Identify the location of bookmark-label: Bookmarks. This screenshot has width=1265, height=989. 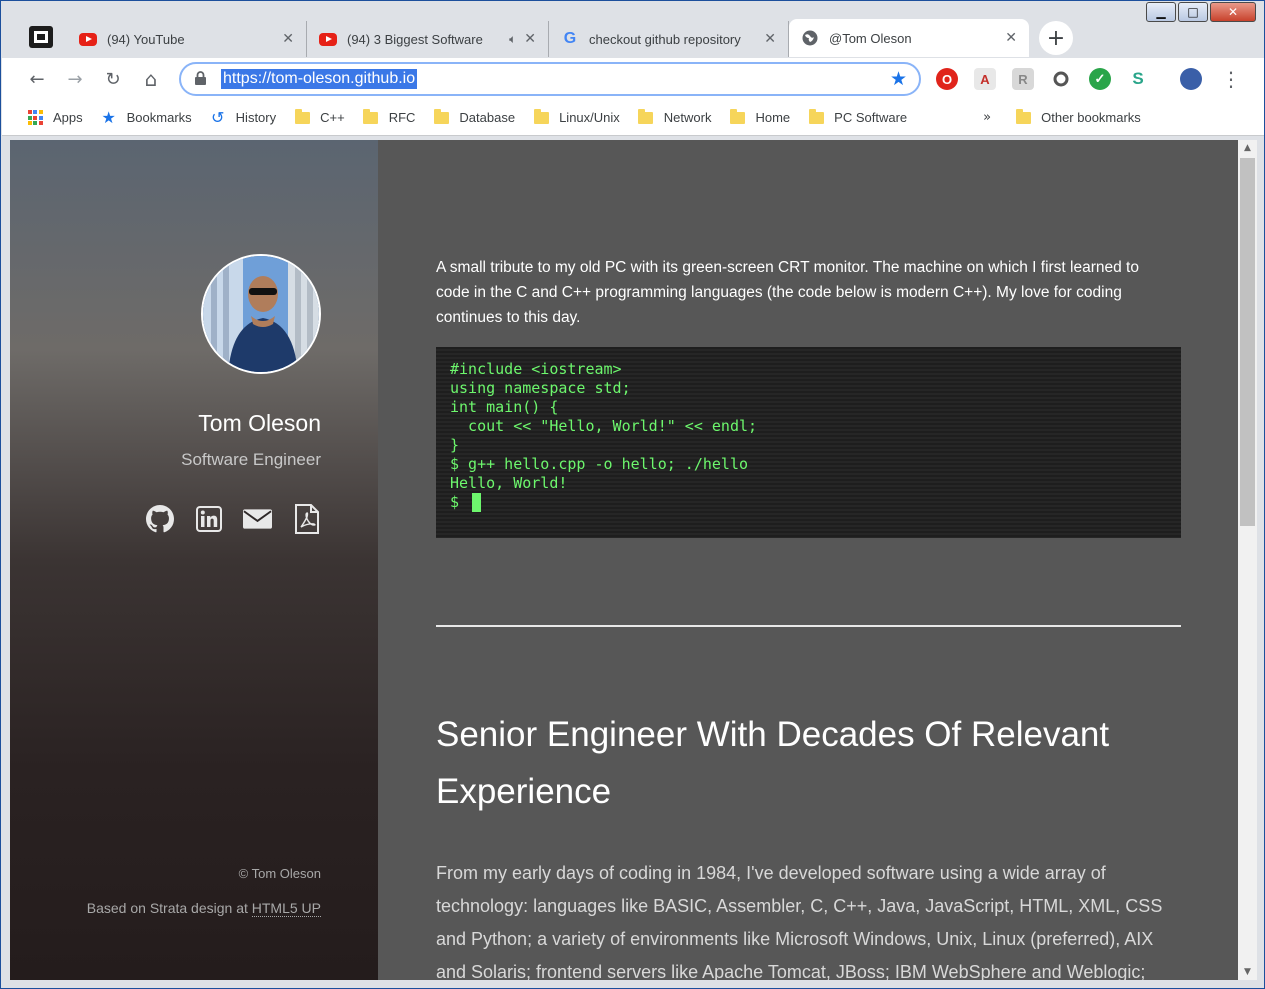
(159, 117).